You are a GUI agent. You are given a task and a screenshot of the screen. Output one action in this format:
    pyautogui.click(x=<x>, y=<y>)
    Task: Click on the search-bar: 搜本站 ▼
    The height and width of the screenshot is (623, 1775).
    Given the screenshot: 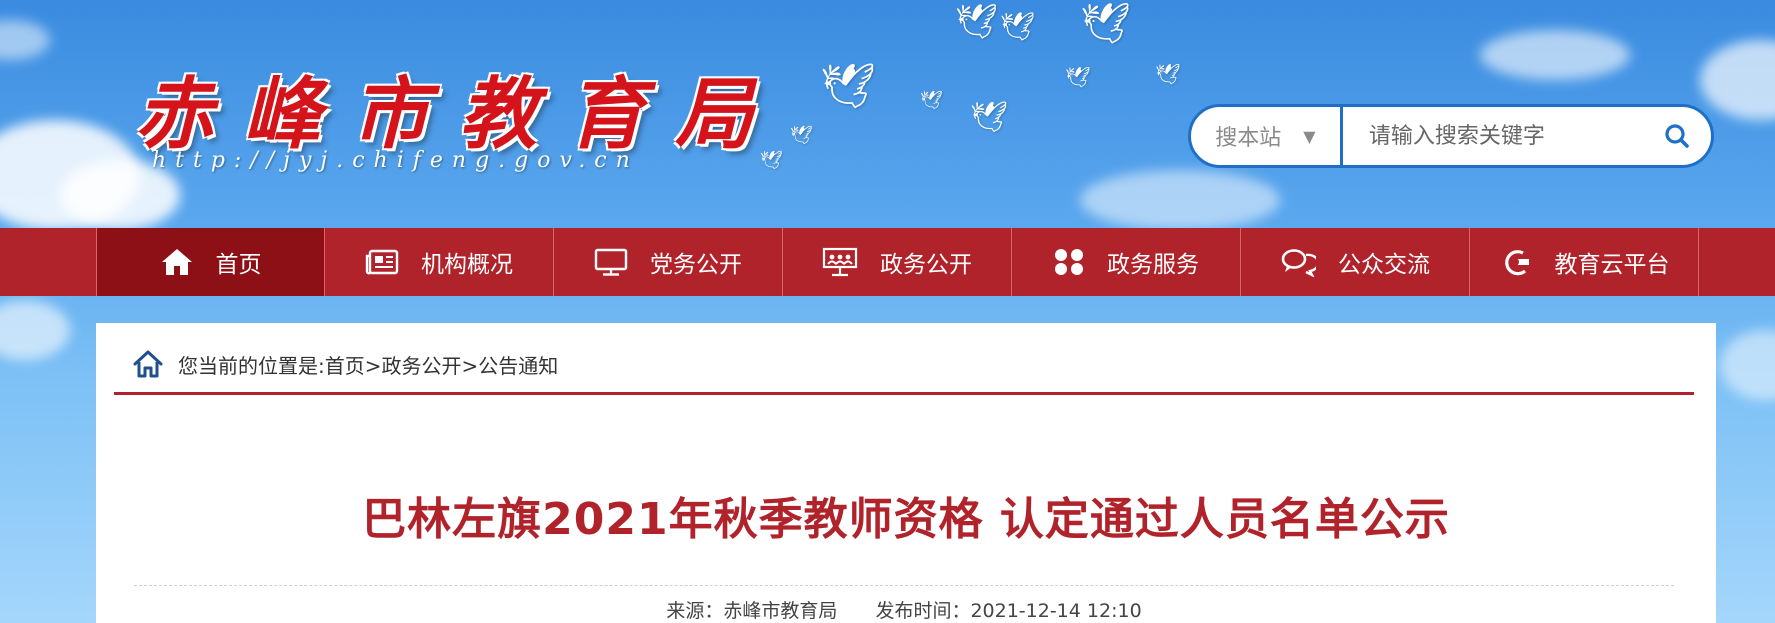 What is the action you would take?
    pyautogui.click(x=1451, y=136)
    